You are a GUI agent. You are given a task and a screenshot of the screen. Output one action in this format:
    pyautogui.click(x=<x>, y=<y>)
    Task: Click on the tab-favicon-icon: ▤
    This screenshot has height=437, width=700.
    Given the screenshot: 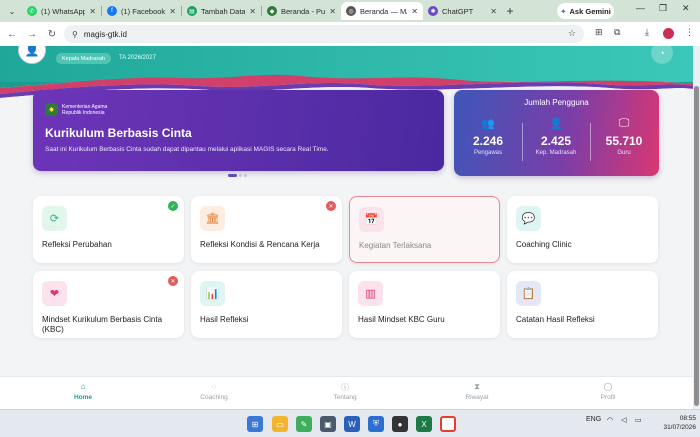 What is the action you would take?
    pyautogui.click(x=192, y=11)
    